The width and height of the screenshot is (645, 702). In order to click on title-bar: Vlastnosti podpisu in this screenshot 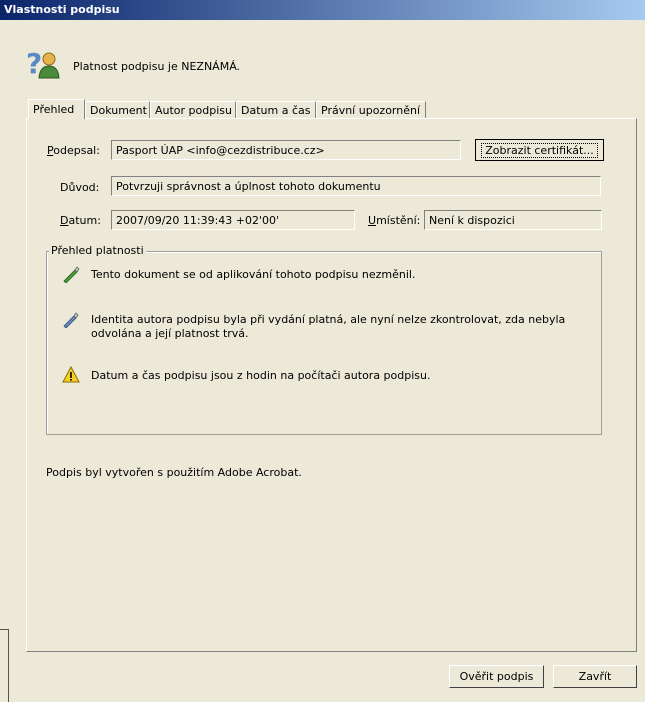, I will do `click(322, 10)`.